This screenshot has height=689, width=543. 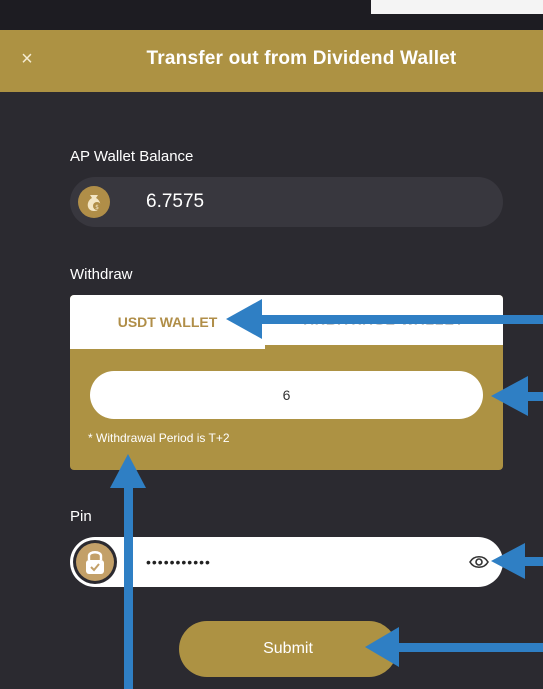 I want to click on lock-icon, so click(x=95, y=562).